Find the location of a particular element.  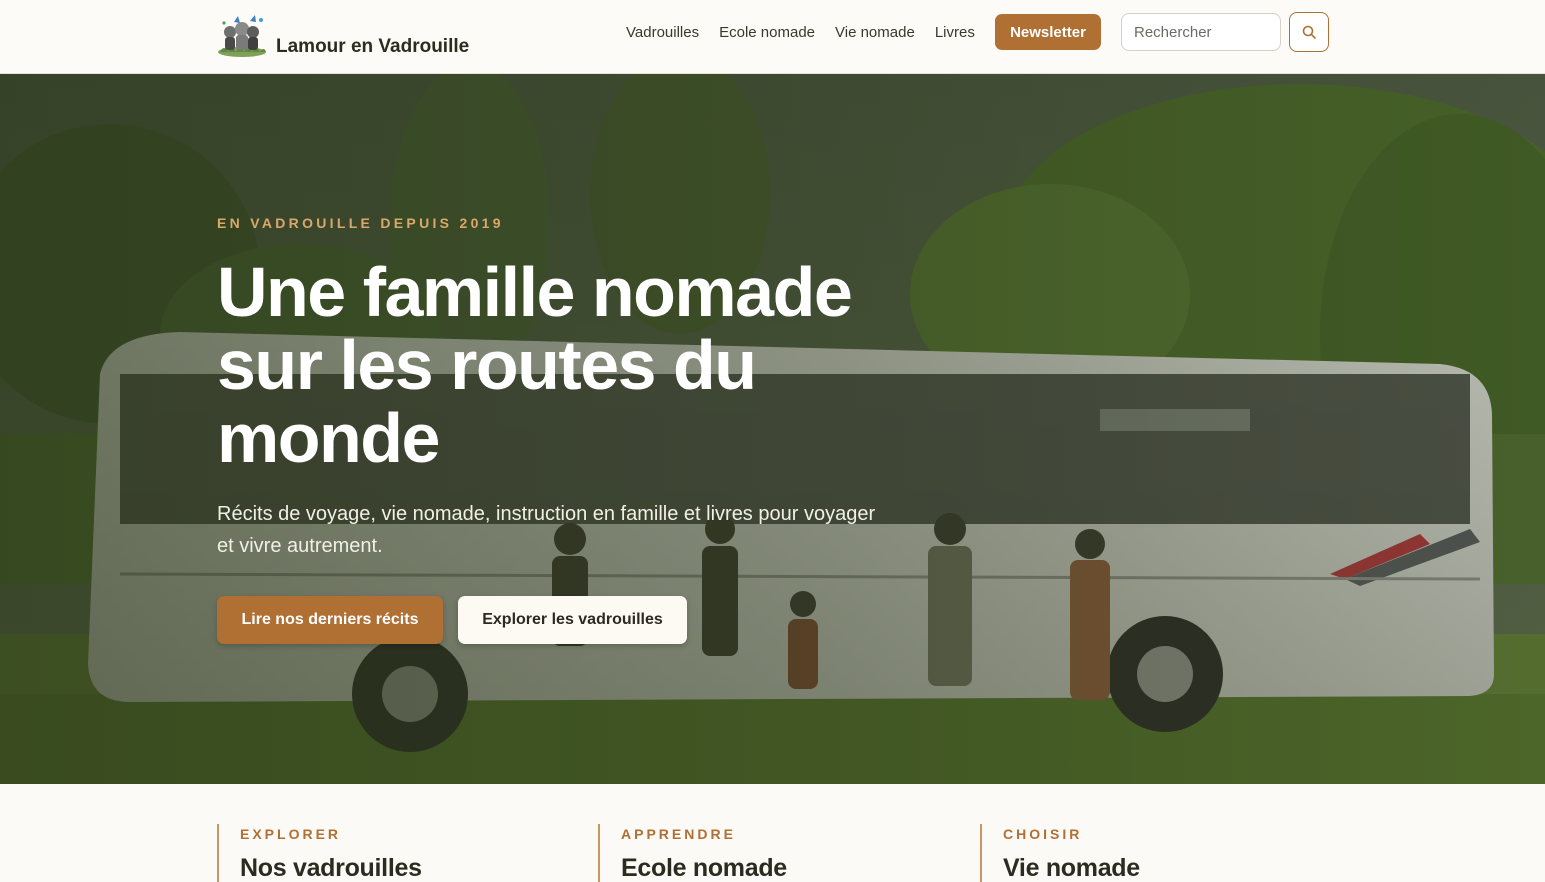

feature-card-choisir: CHOISIR Vie nomade is located at coordinates (1060, 853).